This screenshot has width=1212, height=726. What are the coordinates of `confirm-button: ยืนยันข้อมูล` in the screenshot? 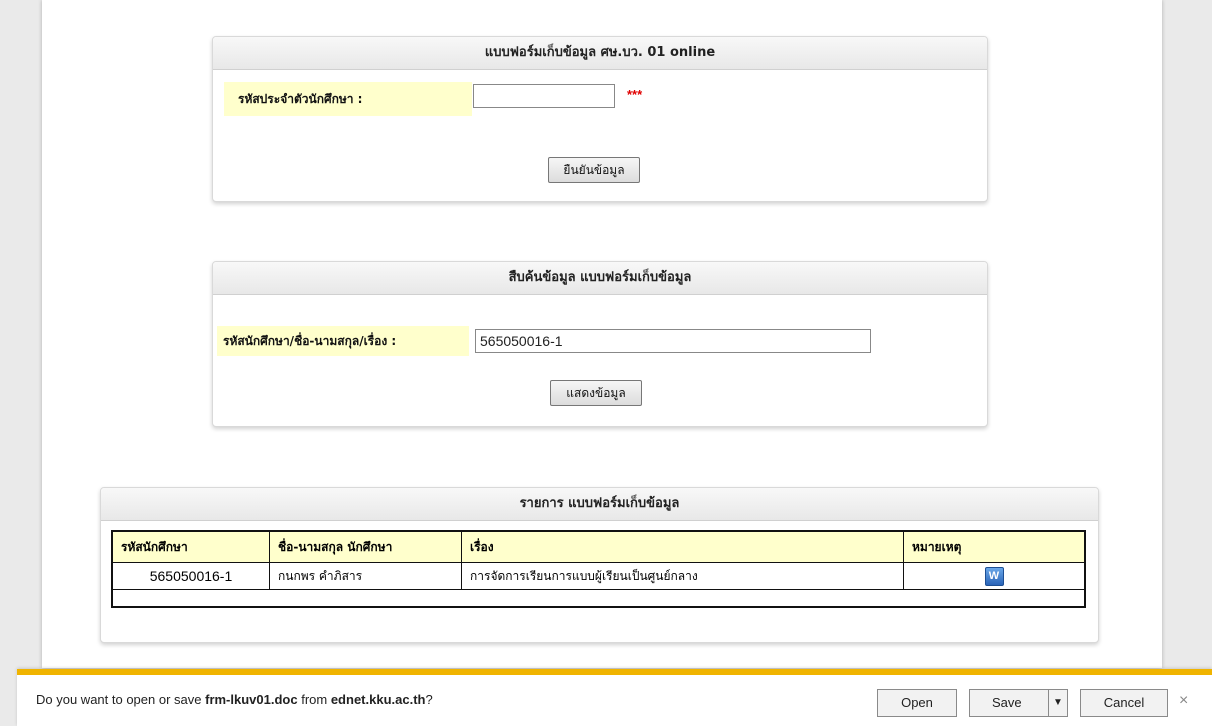 It's located at (594, 170).